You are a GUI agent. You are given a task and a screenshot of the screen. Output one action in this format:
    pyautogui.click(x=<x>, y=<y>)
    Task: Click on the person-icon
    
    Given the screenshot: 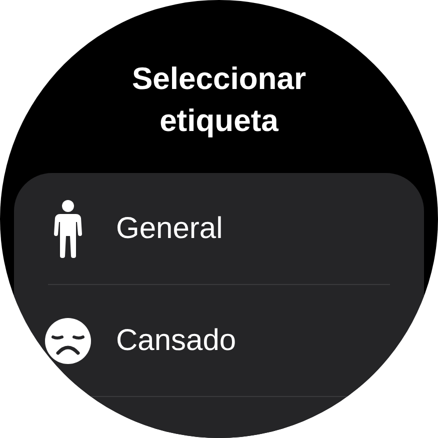 What is the action you would take?
    pyautogui.click(x=68, y=229)
    